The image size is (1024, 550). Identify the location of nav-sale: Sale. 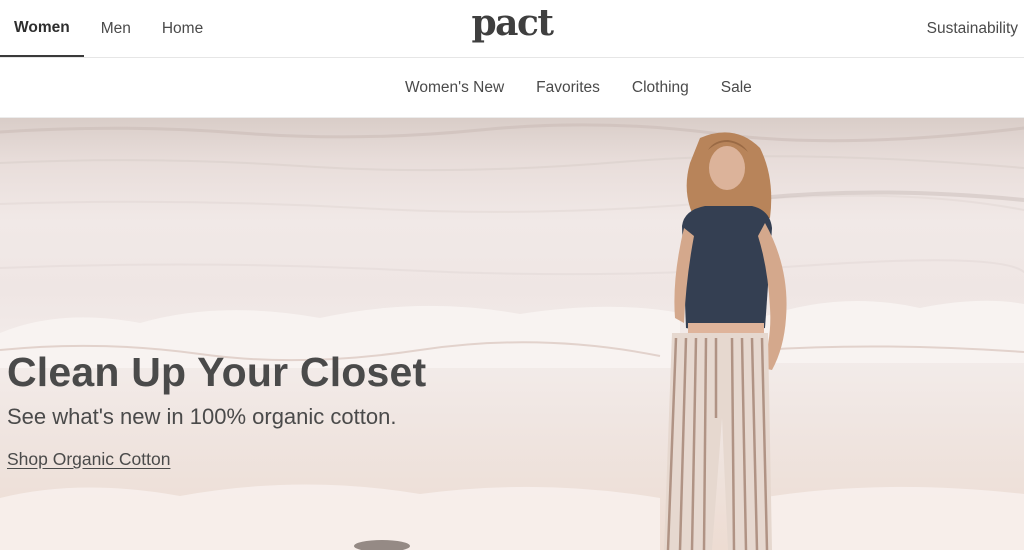
(736, 88).